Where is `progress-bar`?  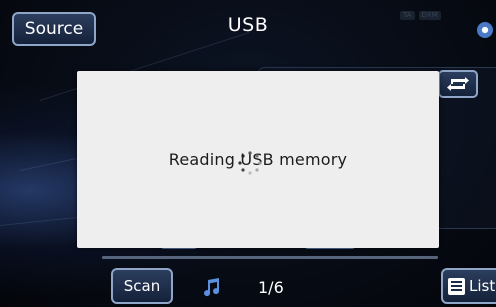 progress-bar is located at coordinates (270, 257).